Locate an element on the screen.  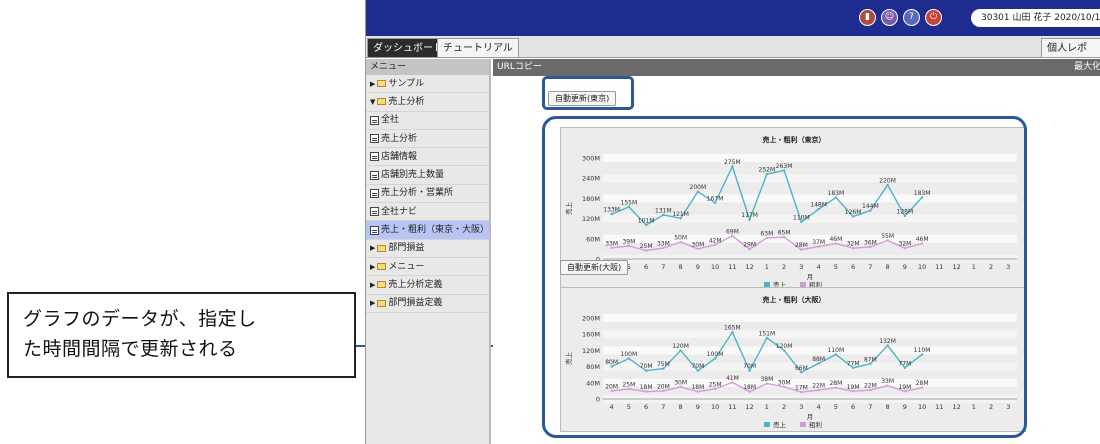
sidebar-item-12: ▶ 部門損益定義 is located at coordinates (427, 304).